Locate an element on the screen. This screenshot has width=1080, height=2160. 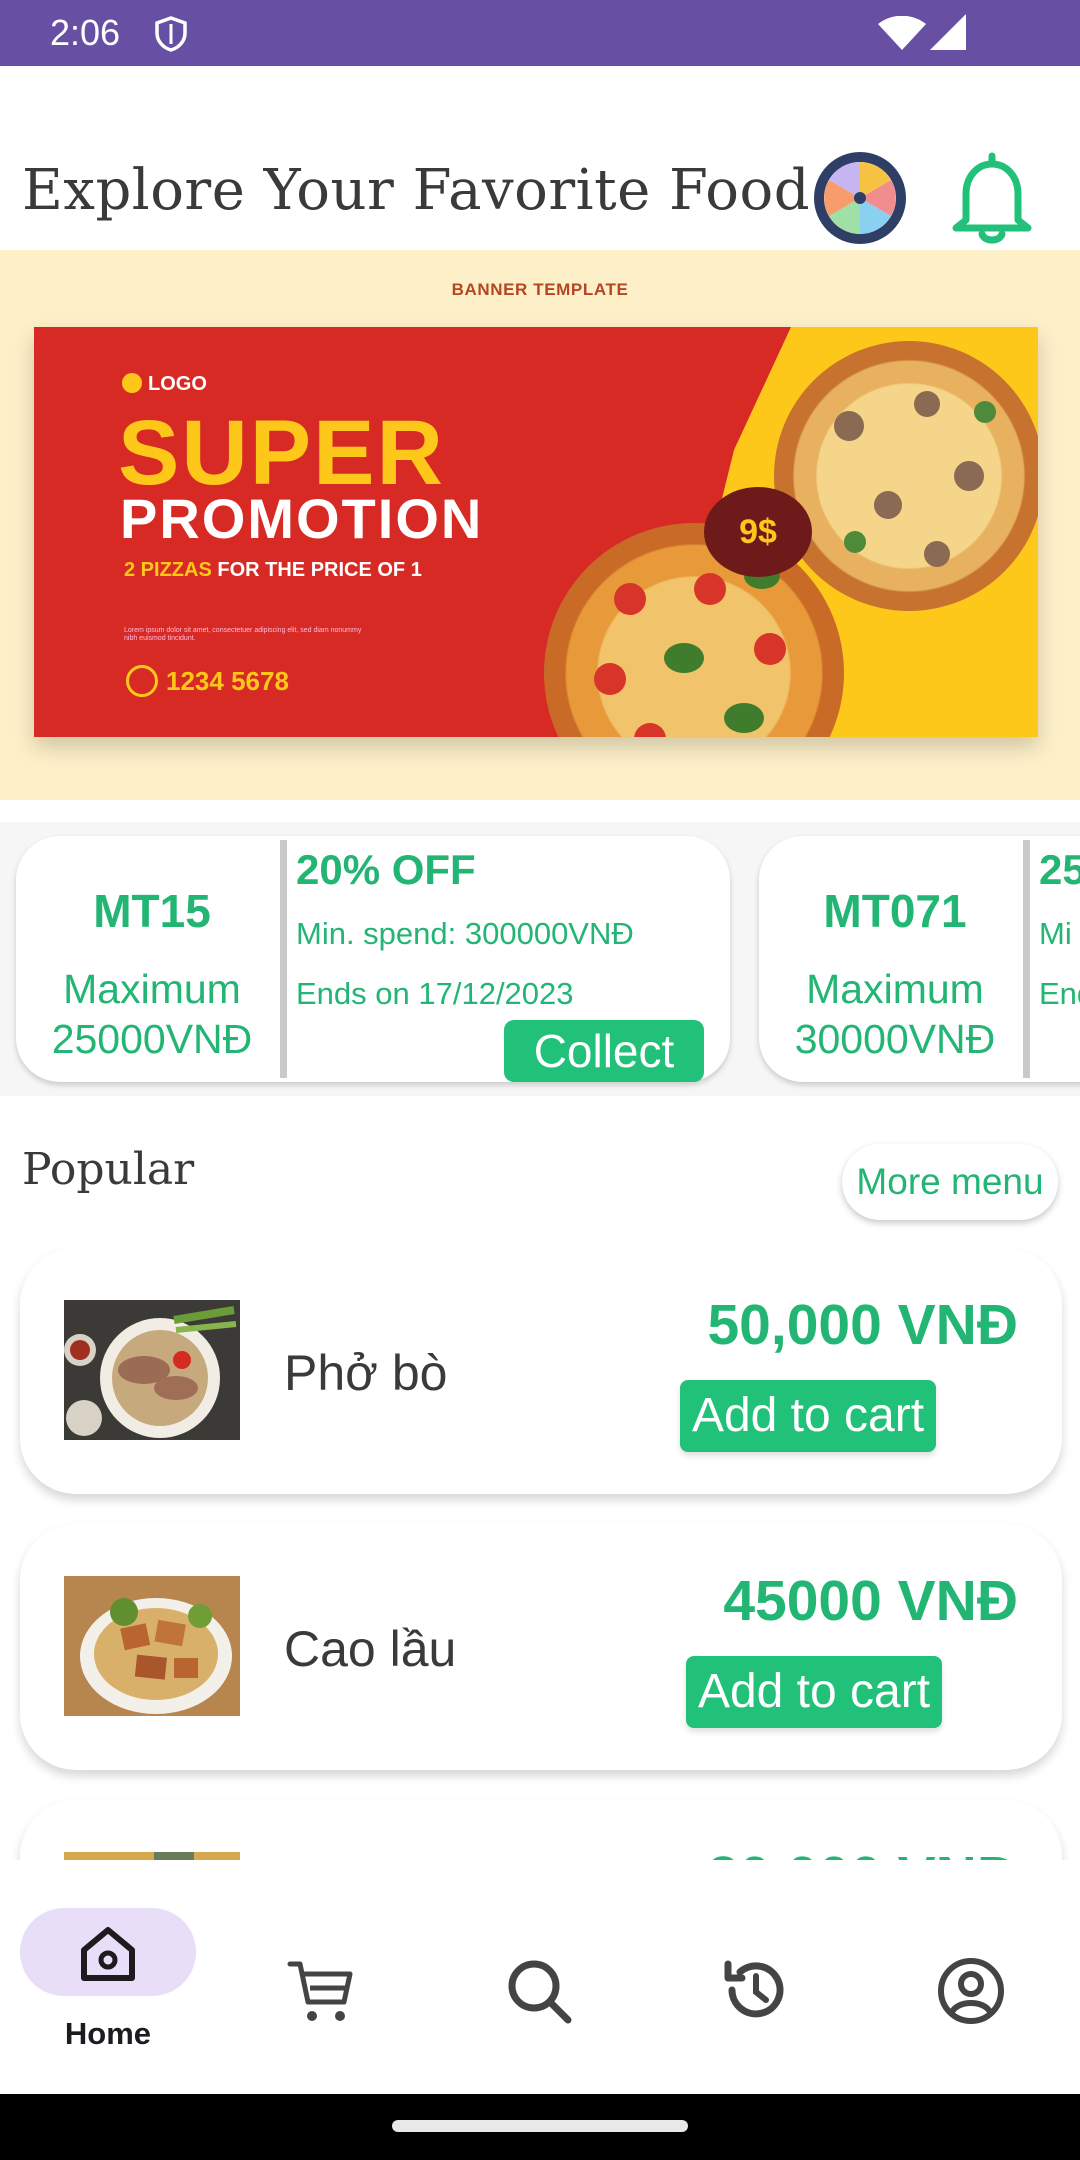
home-gesture-handle is located at coordinates (540, 2126).